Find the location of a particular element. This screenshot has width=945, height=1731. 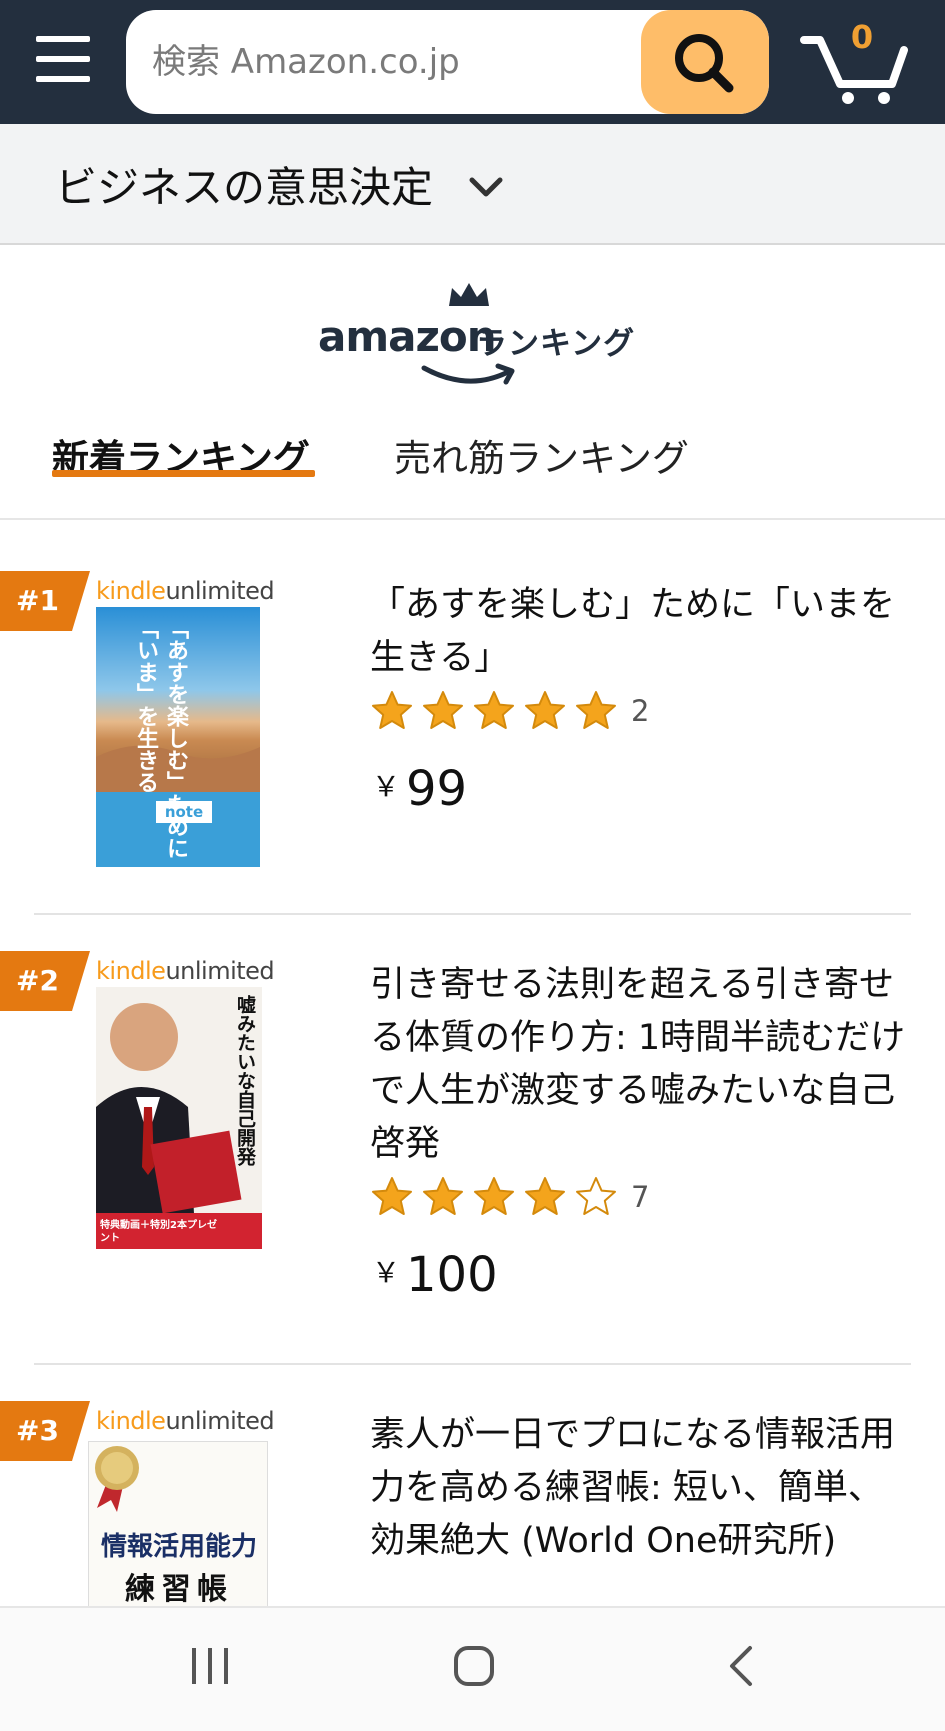

cover-title: 嘘みたいな自己開発 is located at coordinates (245, 1080).